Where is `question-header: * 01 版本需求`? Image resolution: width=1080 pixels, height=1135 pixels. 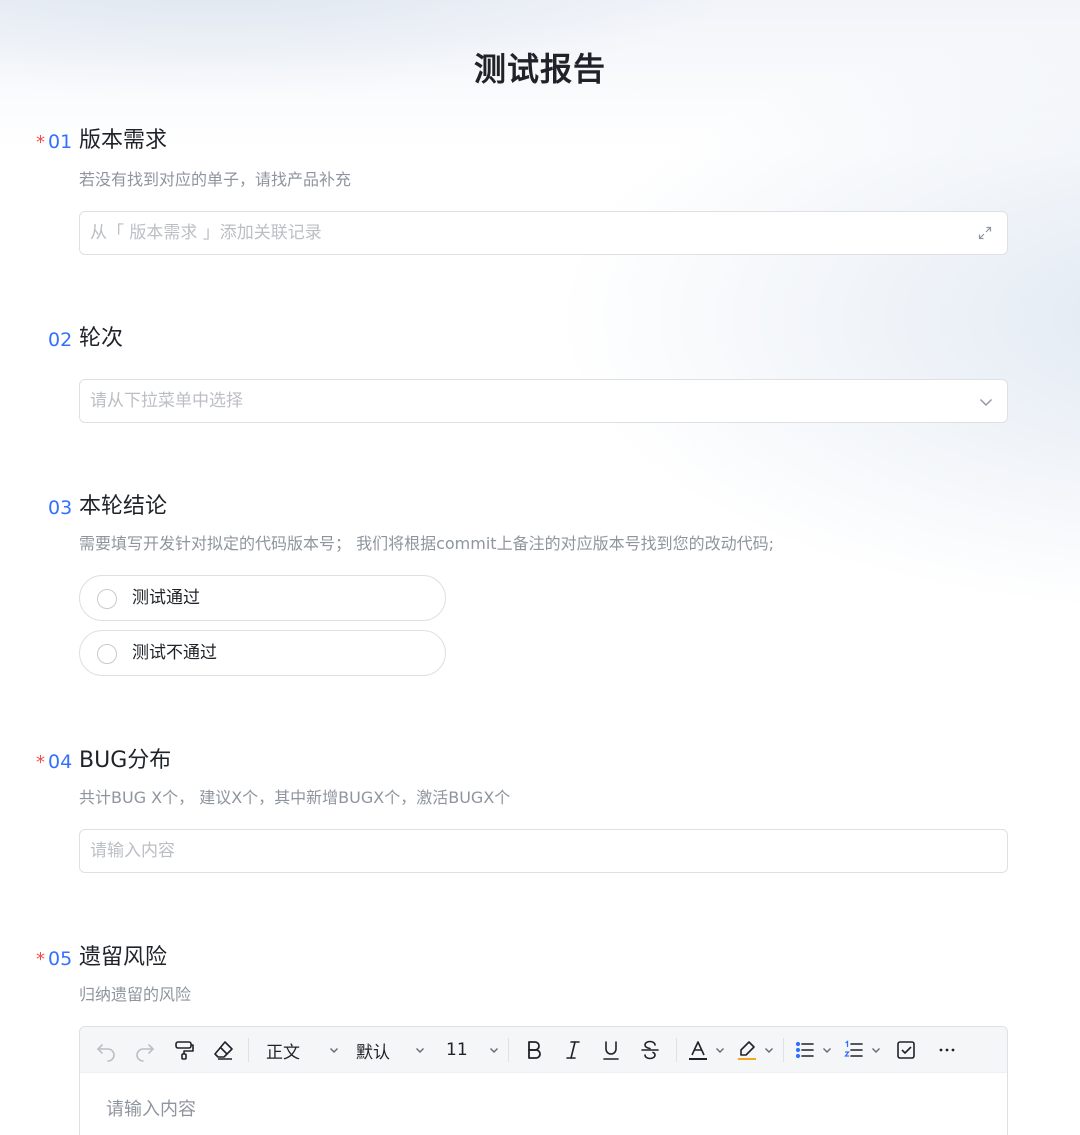
question-header: * 01 版本需求 is located at coordinates (540, 143).